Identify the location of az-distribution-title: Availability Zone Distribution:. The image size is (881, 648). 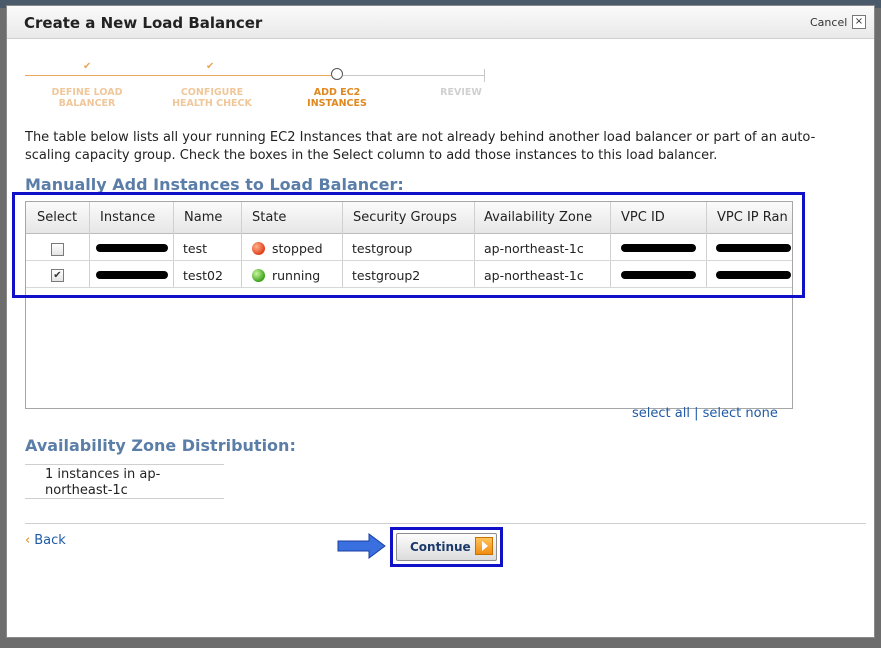
(160, 445).